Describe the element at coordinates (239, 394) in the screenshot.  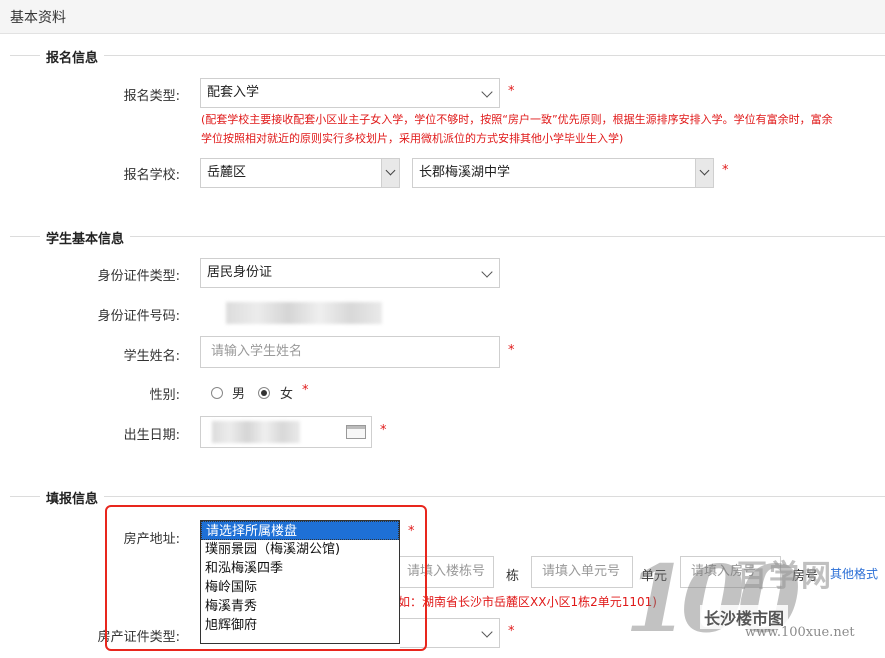
I see `gender-male-label: 男` at that location.